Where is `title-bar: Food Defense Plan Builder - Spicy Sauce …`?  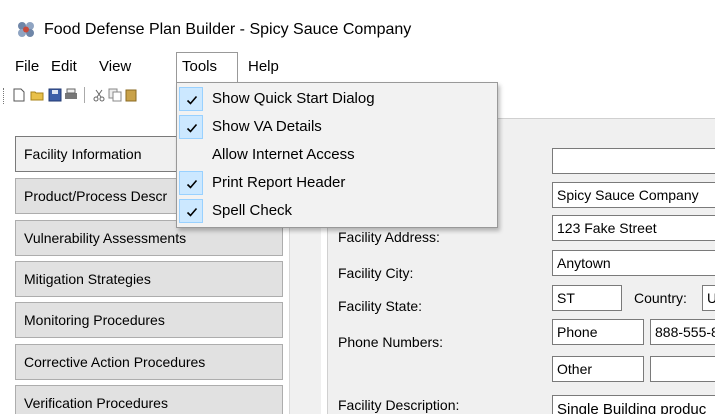
title-bar: Food Defense Plan Builder - Spicy Sauce … is located at coordinates (357, 26).